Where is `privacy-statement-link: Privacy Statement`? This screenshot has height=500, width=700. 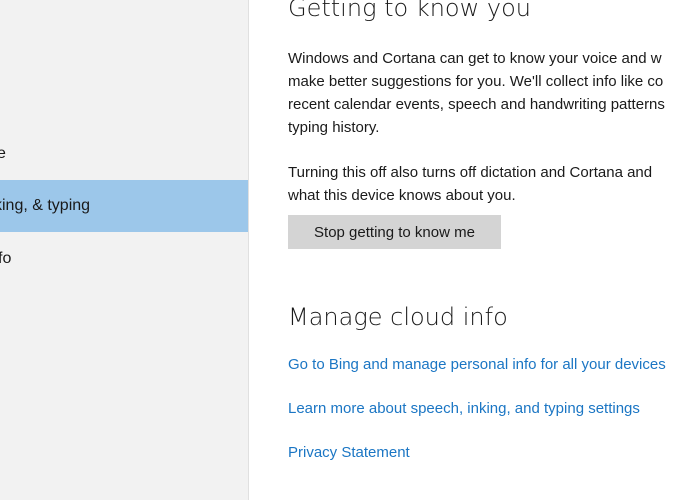
privacy-statement-link: Privacy Statement is located at coordinates (349, 452).